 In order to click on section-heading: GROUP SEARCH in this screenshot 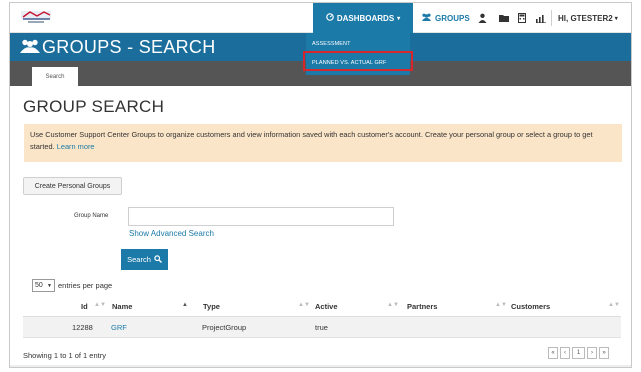, I will do `click(94, 106)`.